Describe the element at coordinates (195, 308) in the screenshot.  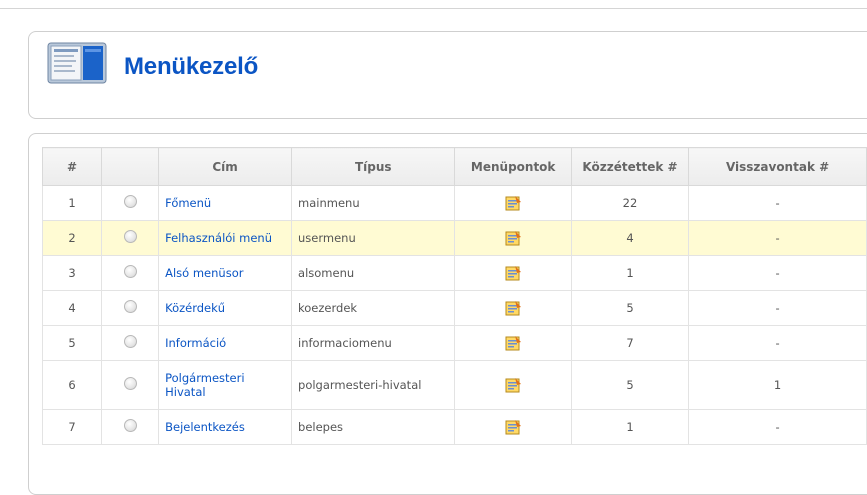
I see `menu-title-link: Közérdekű` at that location.